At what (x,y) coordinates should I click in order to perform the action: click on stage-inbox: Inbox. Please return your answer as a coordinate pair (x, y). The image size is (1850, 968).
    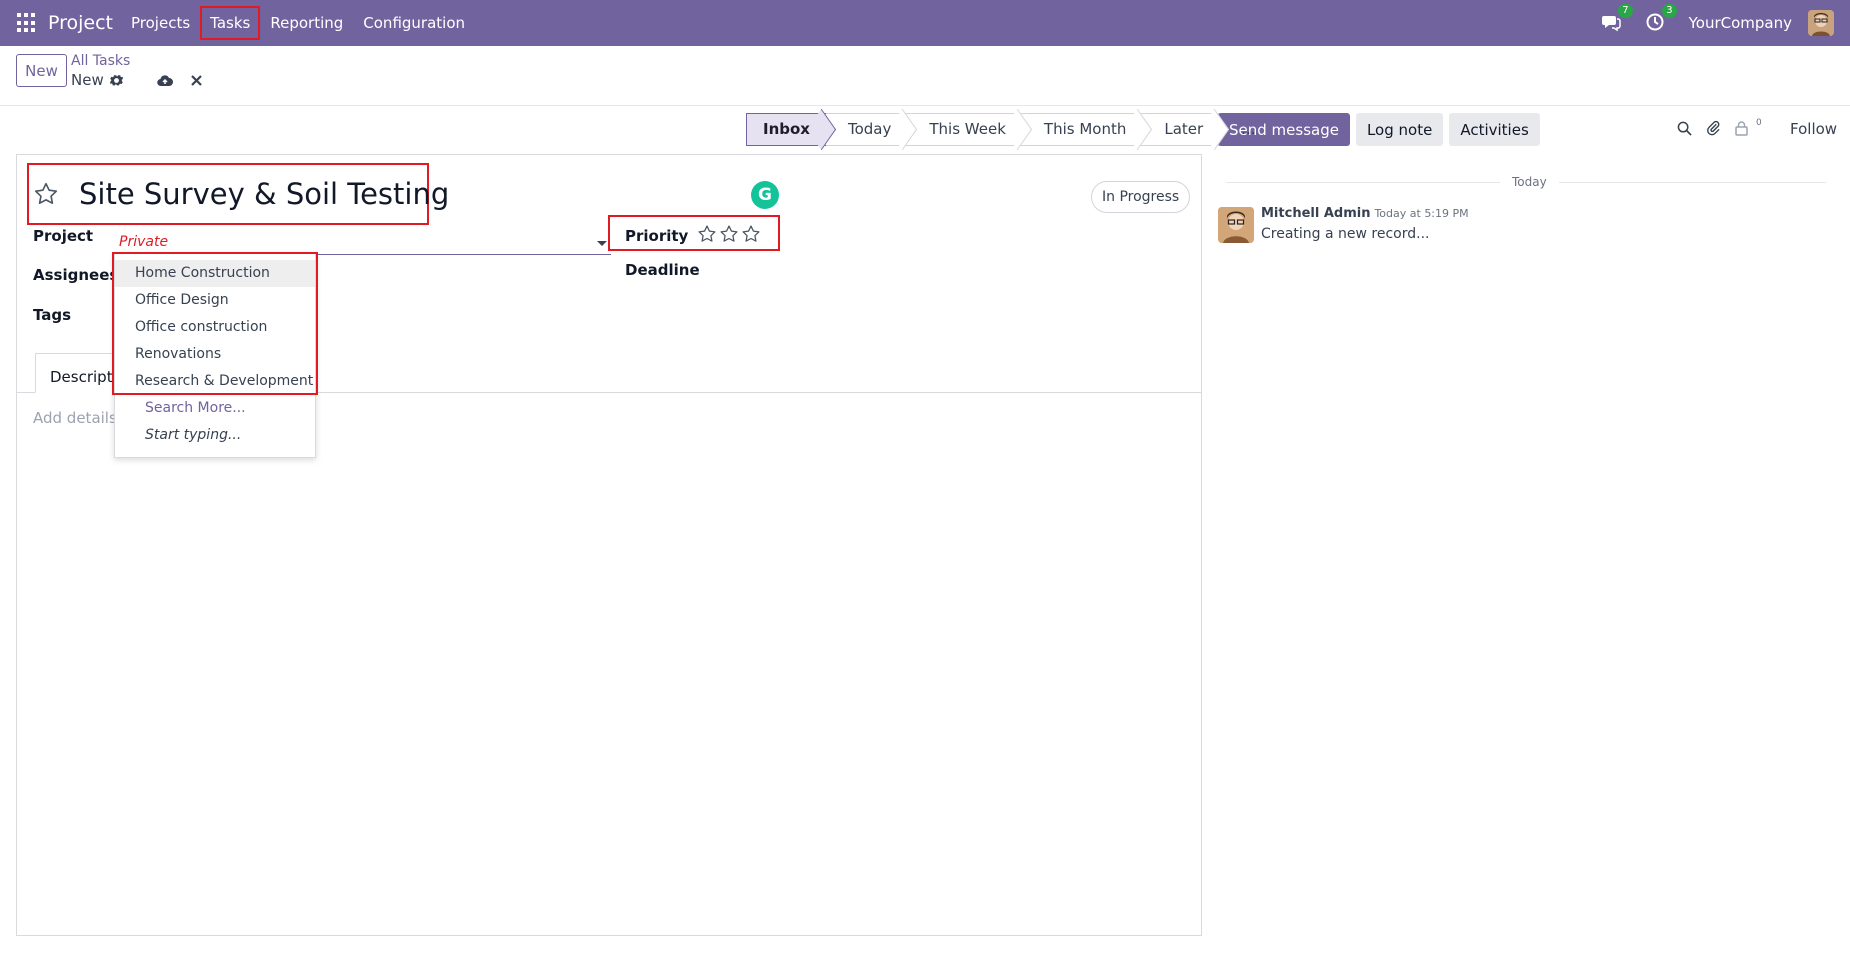
    Looking at the image, I should click on (786, 129).